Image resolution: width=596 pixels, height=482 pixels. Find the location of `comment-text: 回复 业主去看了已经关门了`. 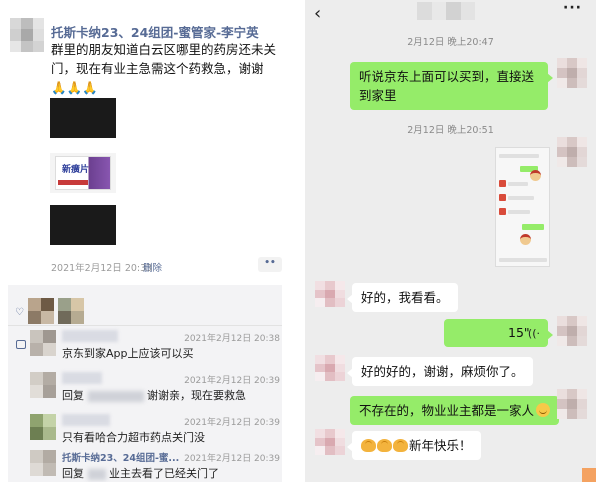

comment-text: 回复 业主去看了已经关门了 is located at coordinates (140, 473).